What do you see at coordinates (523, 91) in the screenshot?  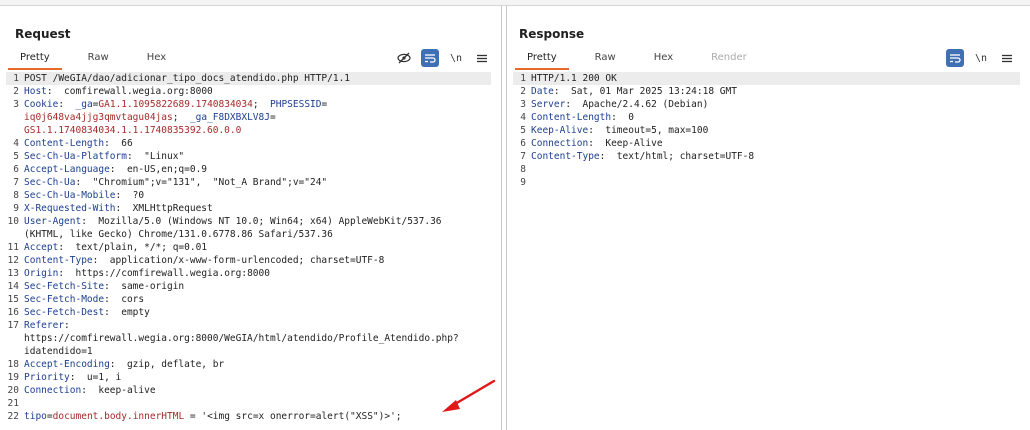 I see `line-number: 2` at bounding box center [523, 91].